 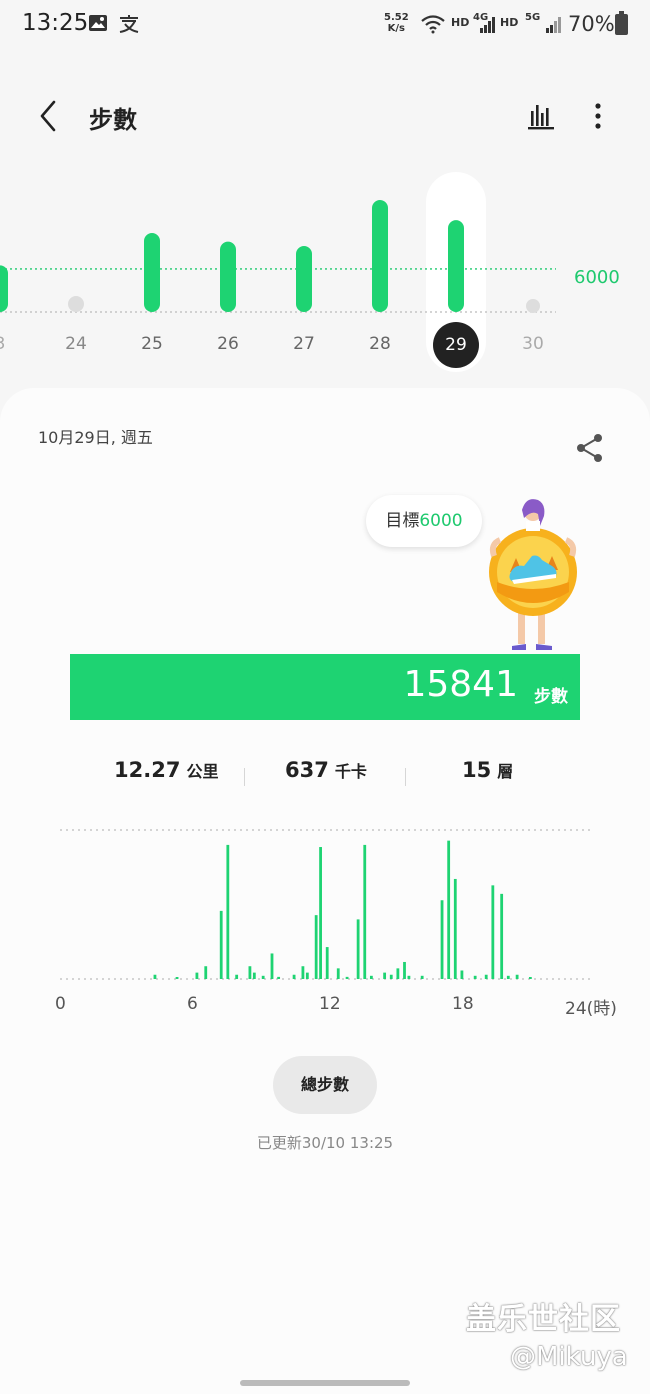 I want to click on share-button, so click(x=590, y=448).